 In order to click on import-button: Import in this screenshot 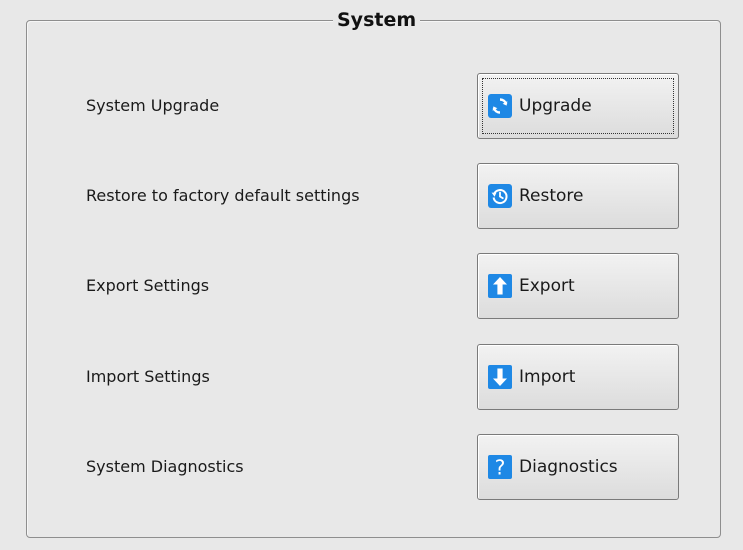, I will do `click(578, 377)`.